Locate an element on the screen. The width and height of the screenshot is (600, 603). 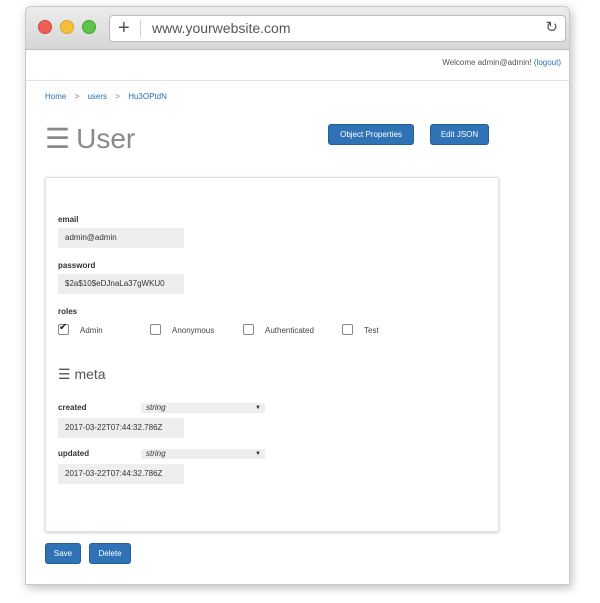
minimize-window-button is located at coordinates (67, 27).